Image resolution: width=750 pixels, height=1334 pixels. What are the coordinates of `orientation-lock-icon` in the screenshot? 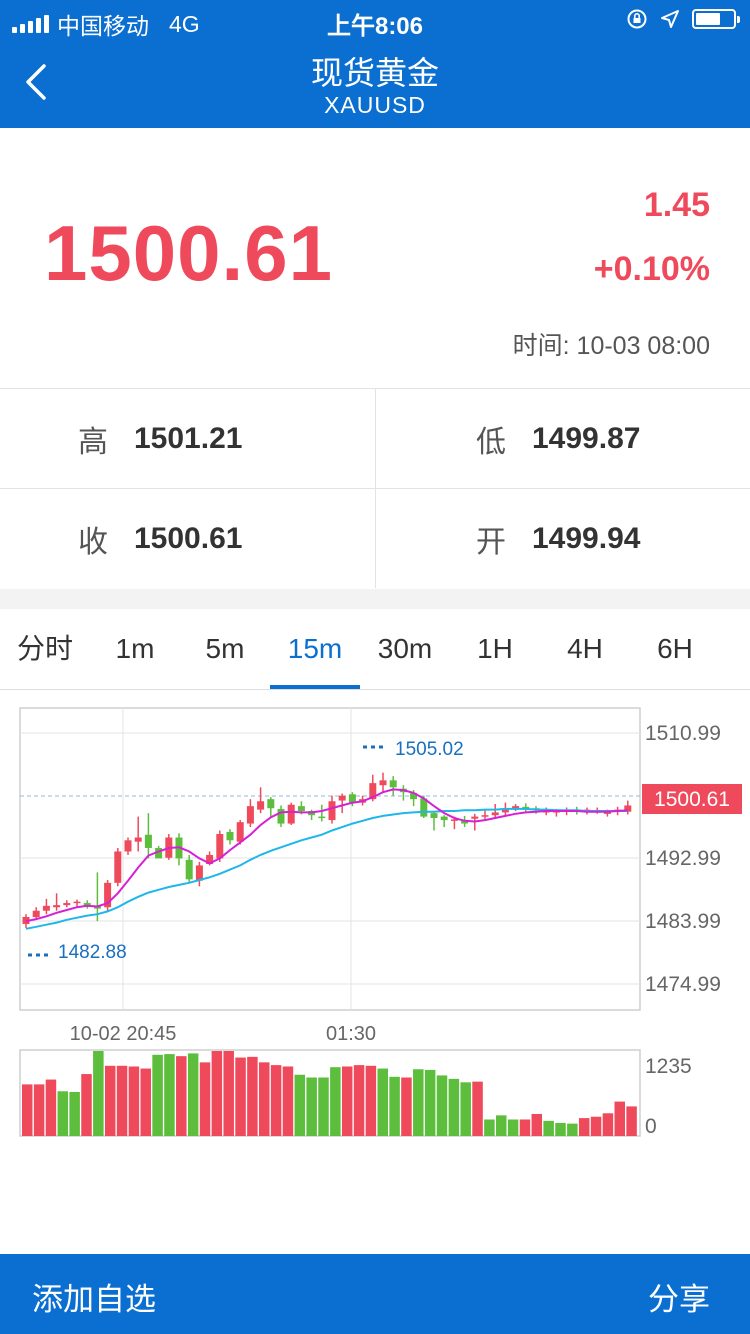 It's located at (637, 19).